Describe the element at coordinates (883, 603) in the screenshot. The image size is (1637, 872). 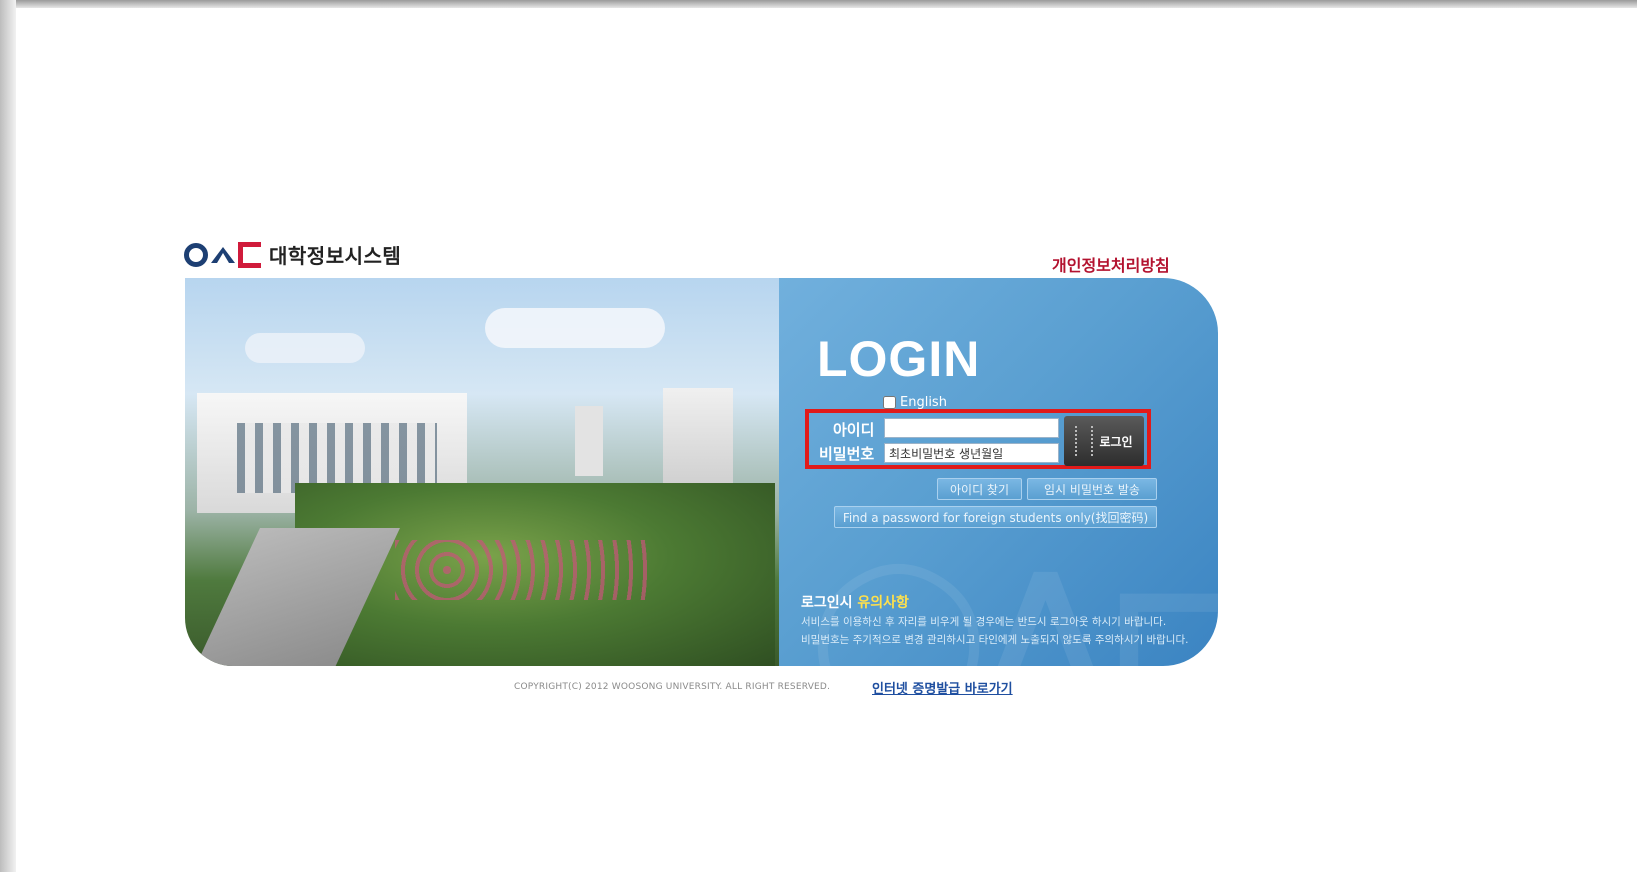
I see `notice-title-highlight: 유의사항` at that location.